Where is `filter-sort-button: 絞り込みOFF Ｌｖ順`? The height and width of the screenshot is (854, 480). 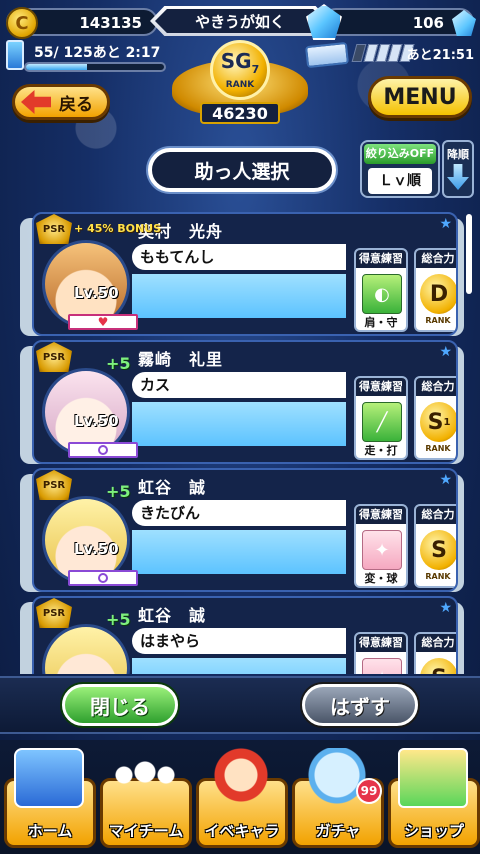 filter-sort-button: 絞り込みOFF Ｌｖ順 is located at coordinates (400, 169).